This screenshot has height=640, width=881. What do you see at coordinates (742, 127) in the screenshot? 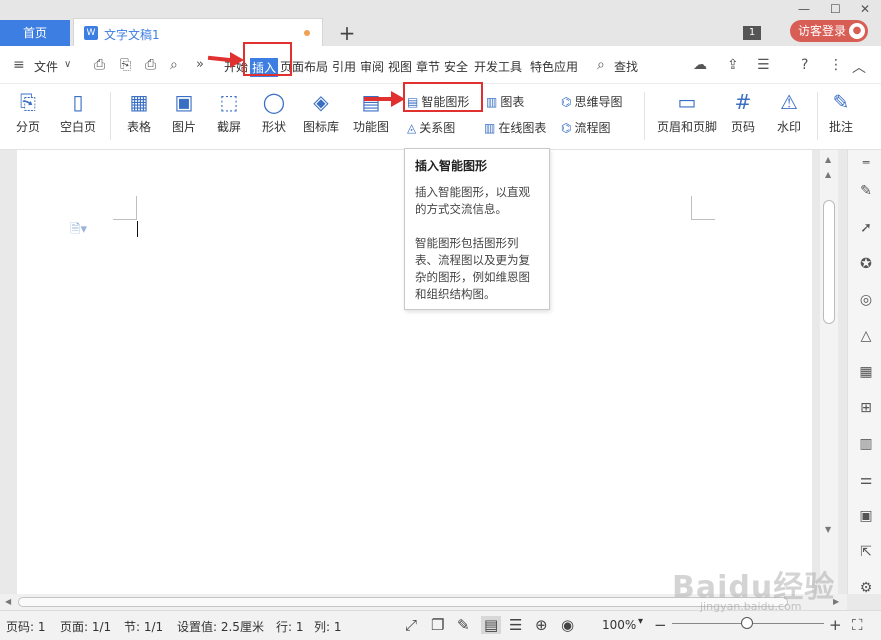
I see `page-number-label: 页码` at bounding box center [742, 127].